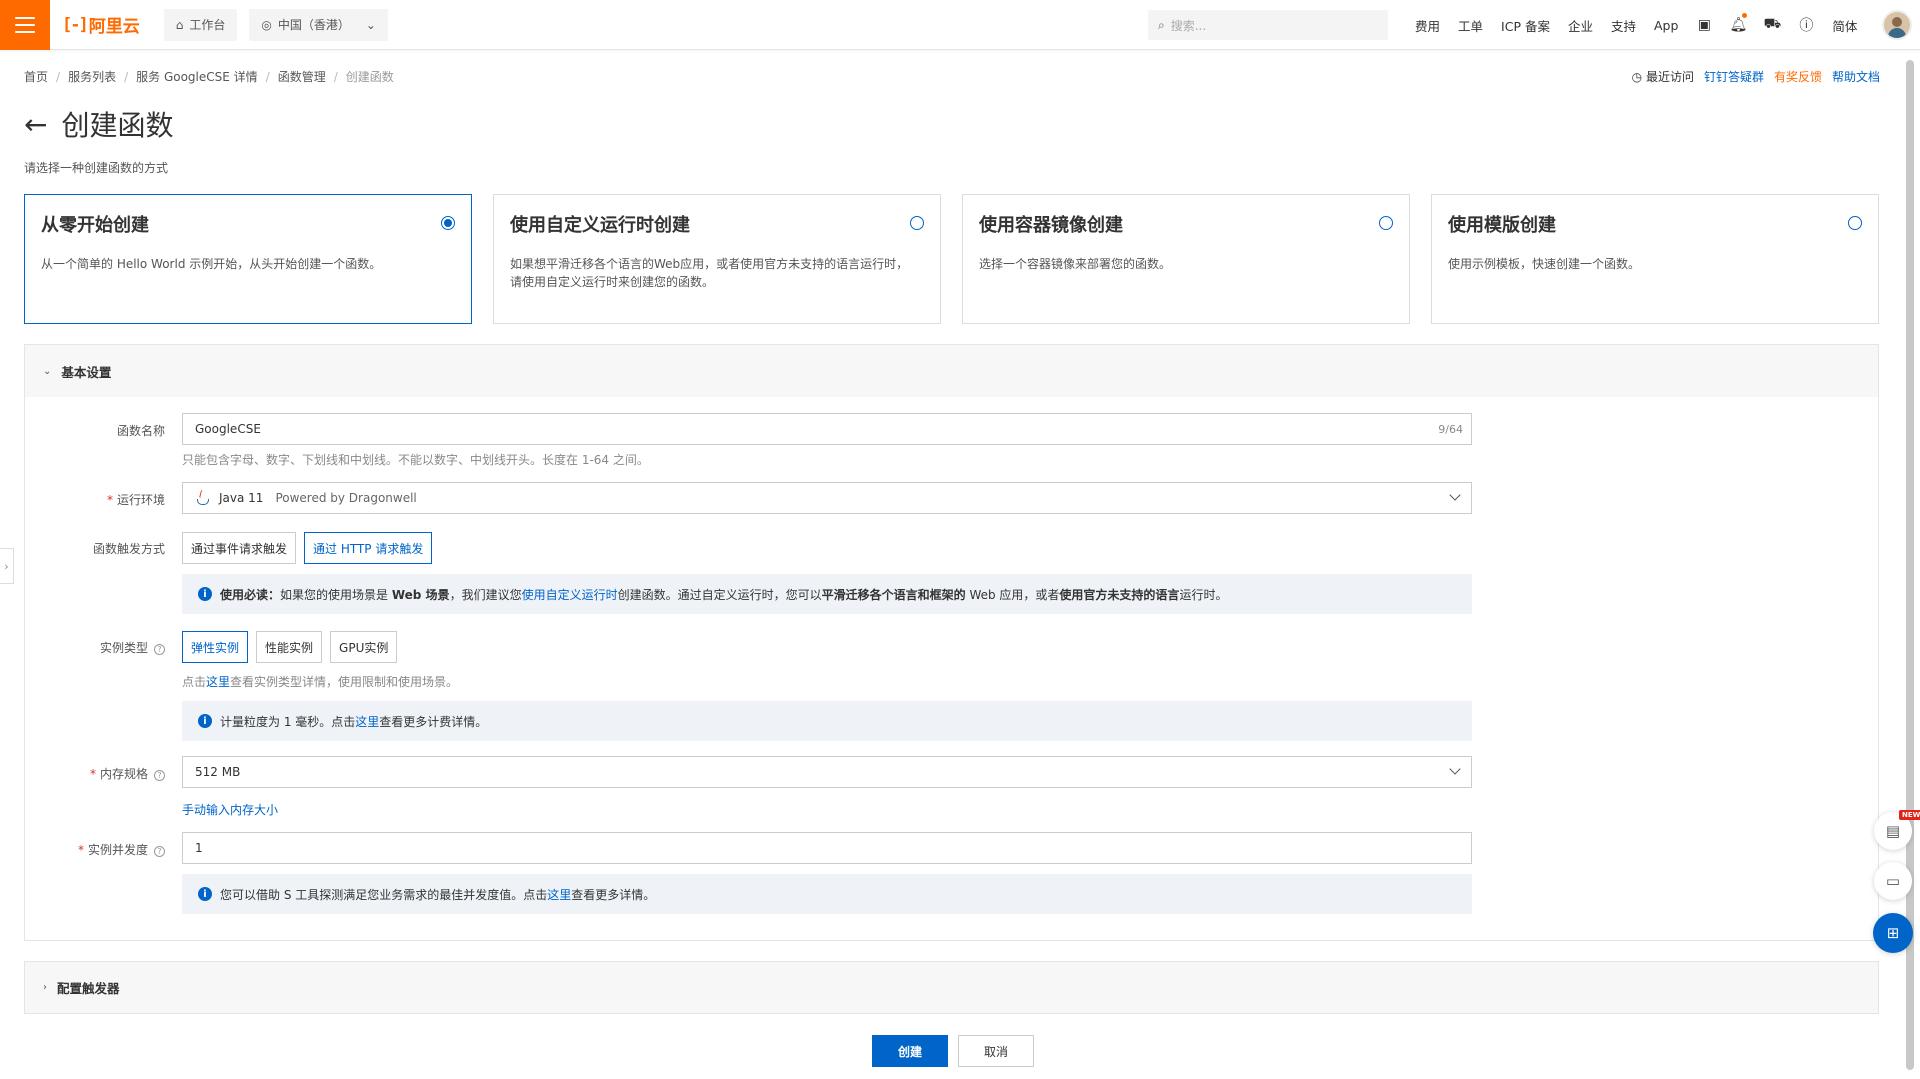 This screenshot has width=1920, height=1079. Describe the element at coordinates (367, 722) in the screenshot. I see `billing-detail-link: 这里` at that location.